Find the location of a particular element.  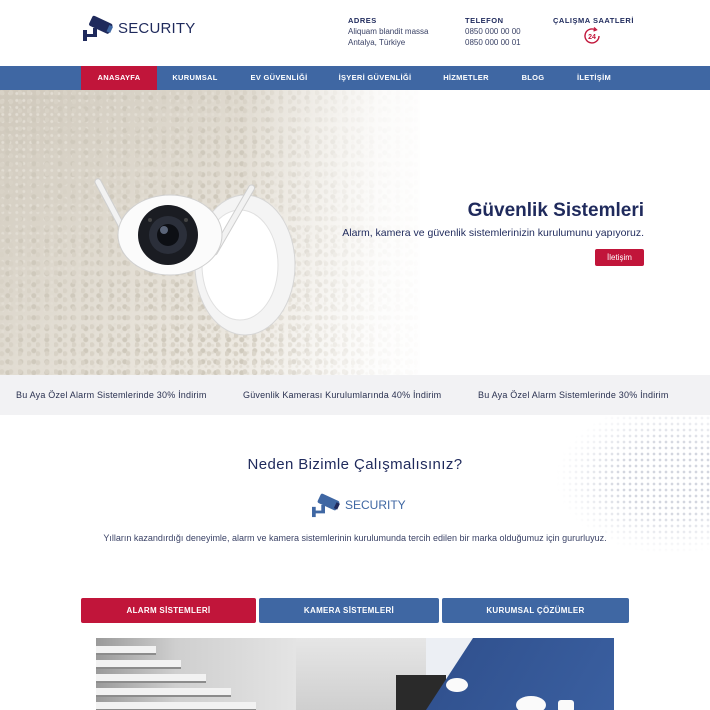

hero-title: Güvenlik Sistemleri is located at coordinates (555, 210).